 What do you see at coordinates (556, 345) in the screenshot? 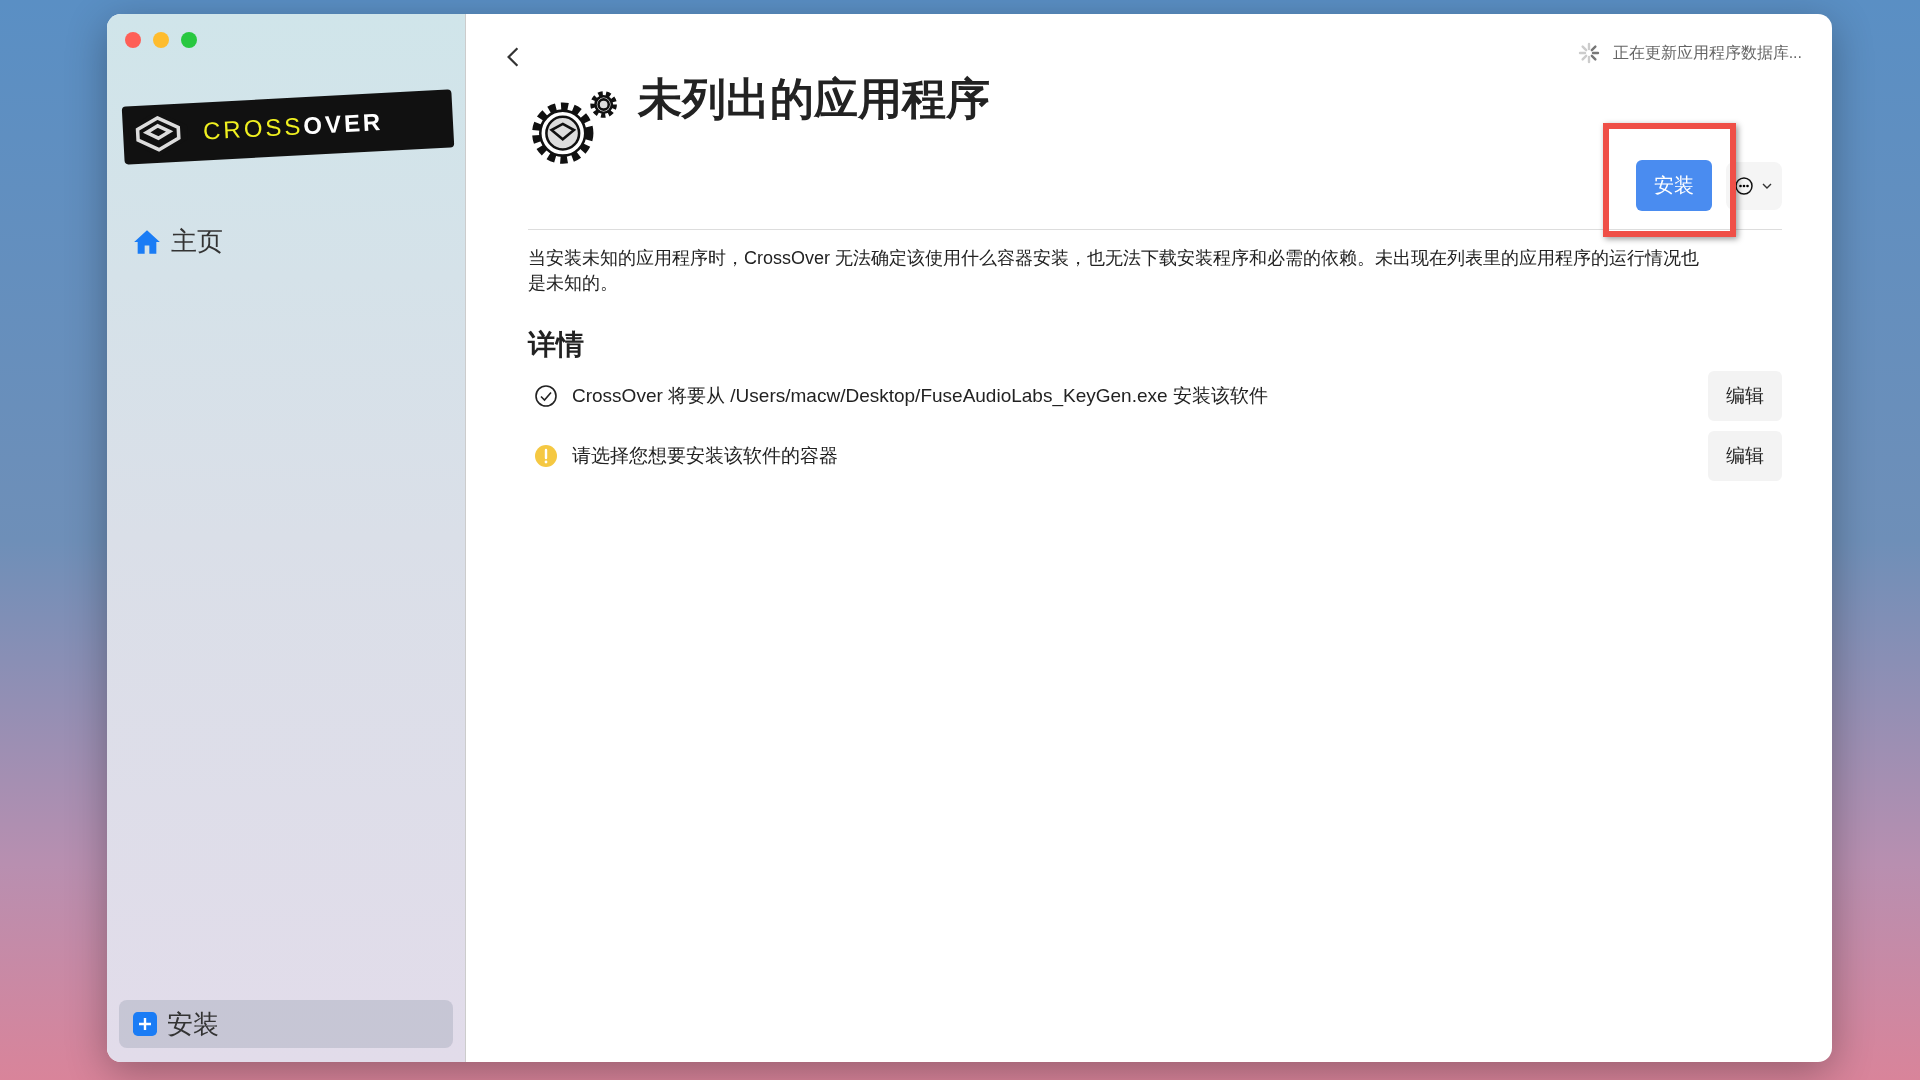
I see `section-heading: 详情` at bounding box center [556, 345].